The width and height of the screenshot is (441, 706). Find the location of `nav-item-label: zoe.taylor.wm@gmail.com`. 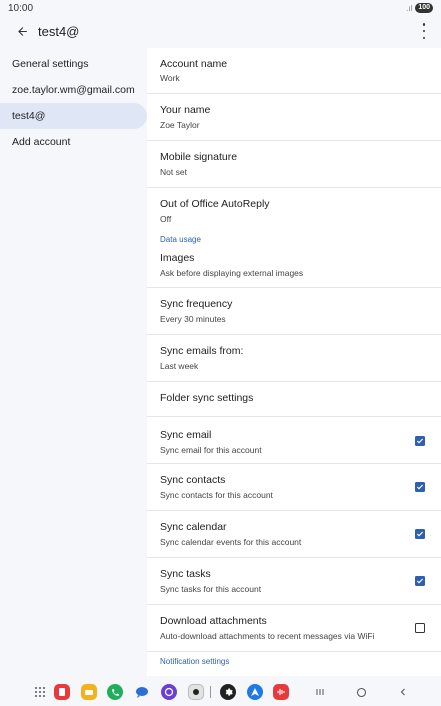

nav-item-label: zoe.taylor.wm@gmail.com is located at coordinates (73, 90).